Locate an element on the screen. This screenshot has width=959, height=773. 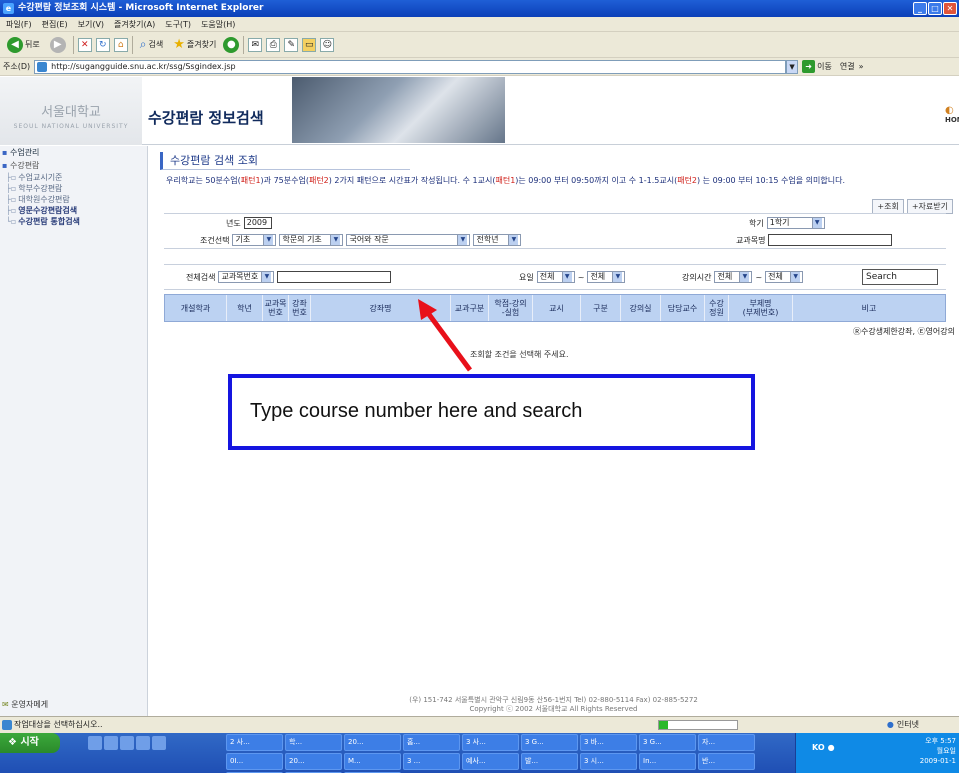
query-button: +조회 is located at coordinates (888, 206).